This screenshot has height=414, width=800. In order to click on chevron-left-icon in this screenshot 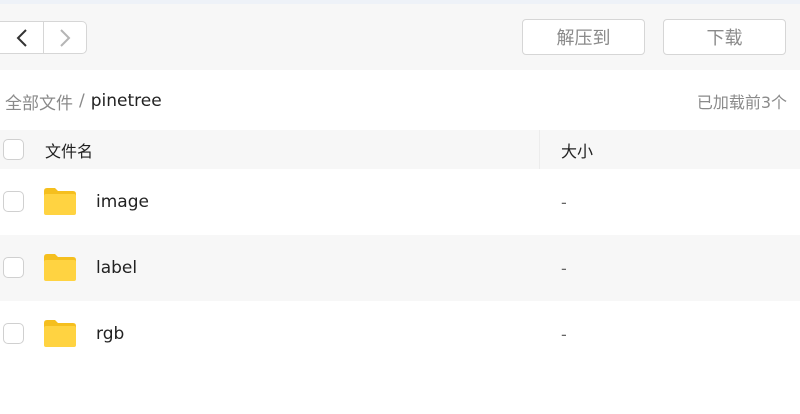, I will do `click(21, 37)`.